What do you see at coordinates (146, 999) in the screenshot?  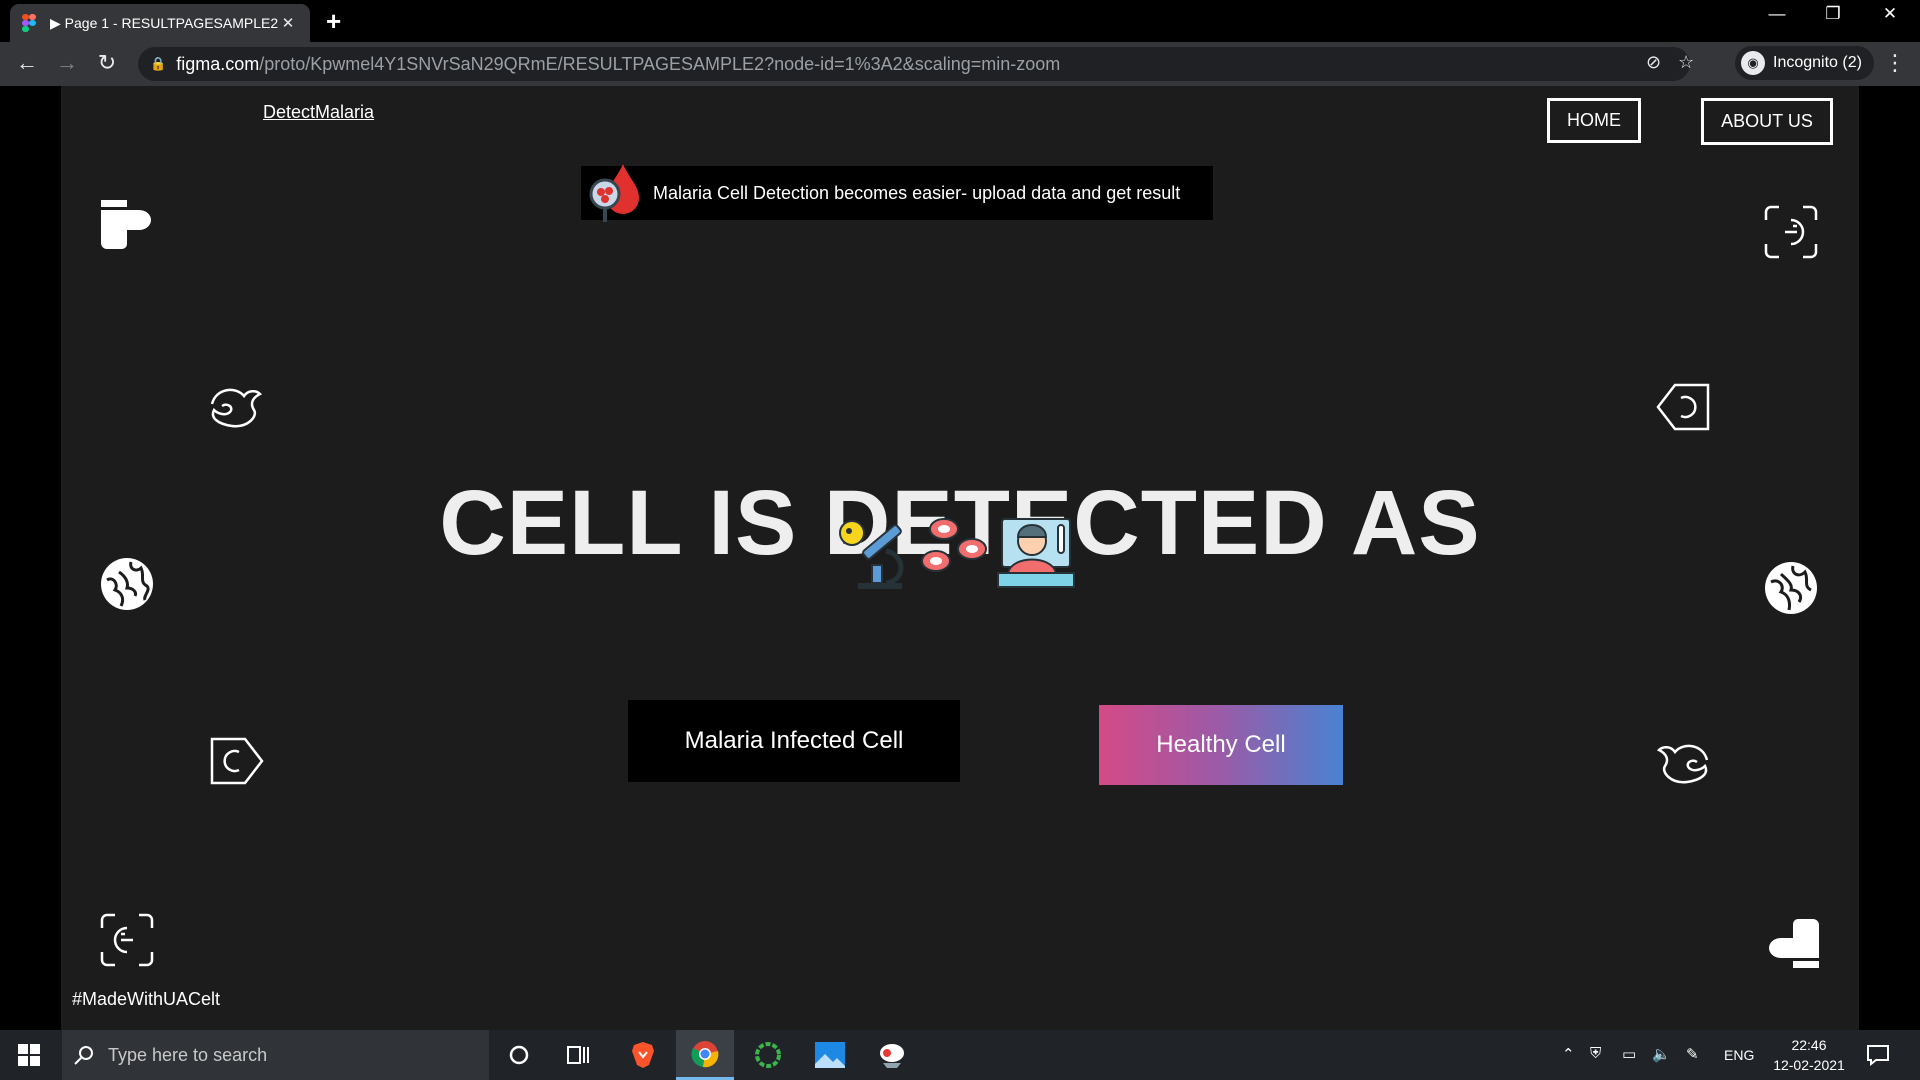 I see `made-with-tag: #MadeWithUACelt` at bounding box center [146, 999].